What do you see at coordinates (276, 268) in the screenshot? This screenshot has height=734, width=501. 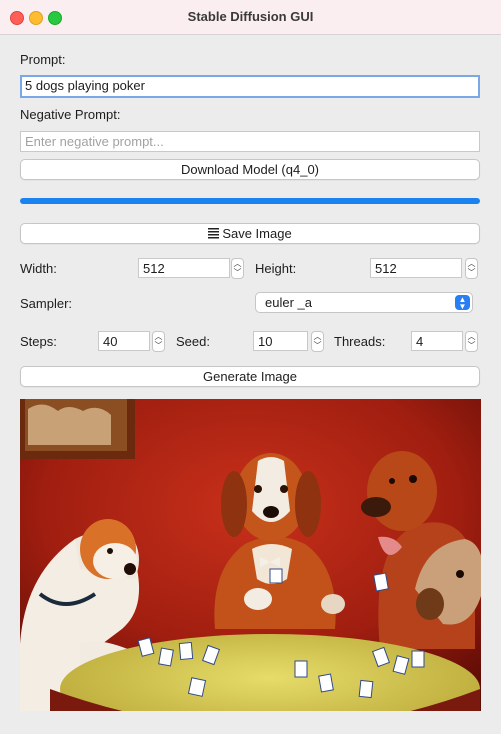 I see `height-label: Height:` at bounding box center [276, 268].